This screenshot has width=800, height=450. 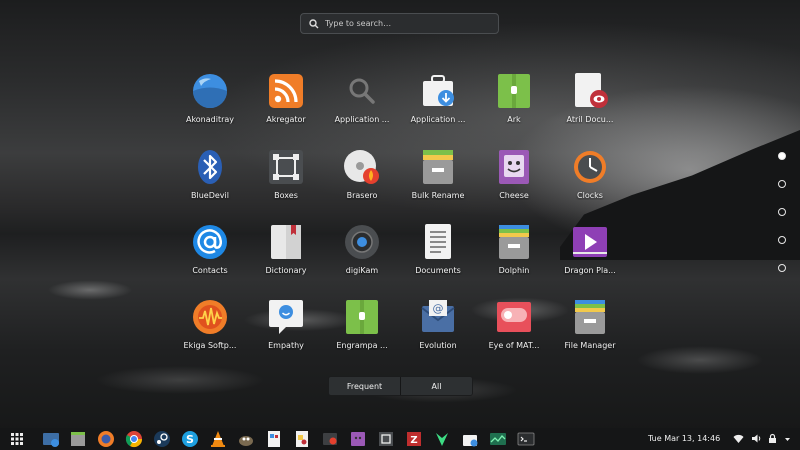 What do you see at coordinates (286, 167) in the screenshot?
I see `boxes-icon` at bounding box center [286, 167].